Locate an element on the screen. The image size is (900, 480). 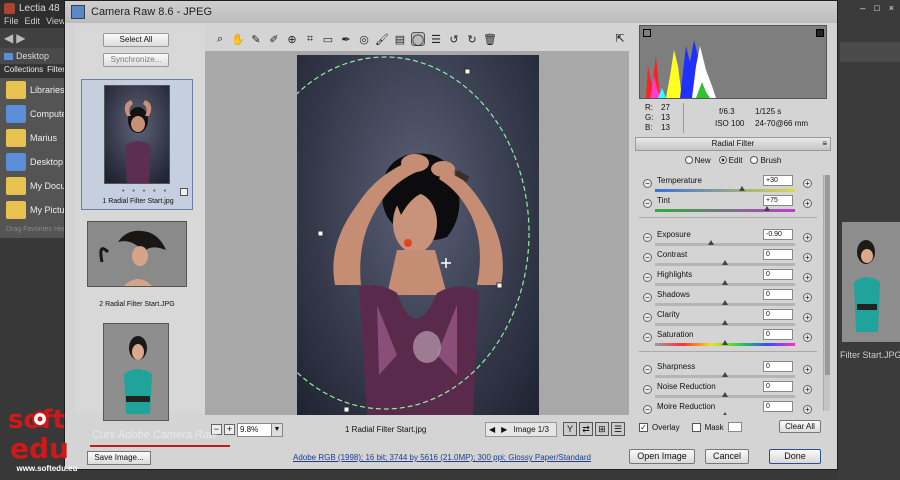
spot-removal-icon: ✒ is located at coordinates (346, 39).